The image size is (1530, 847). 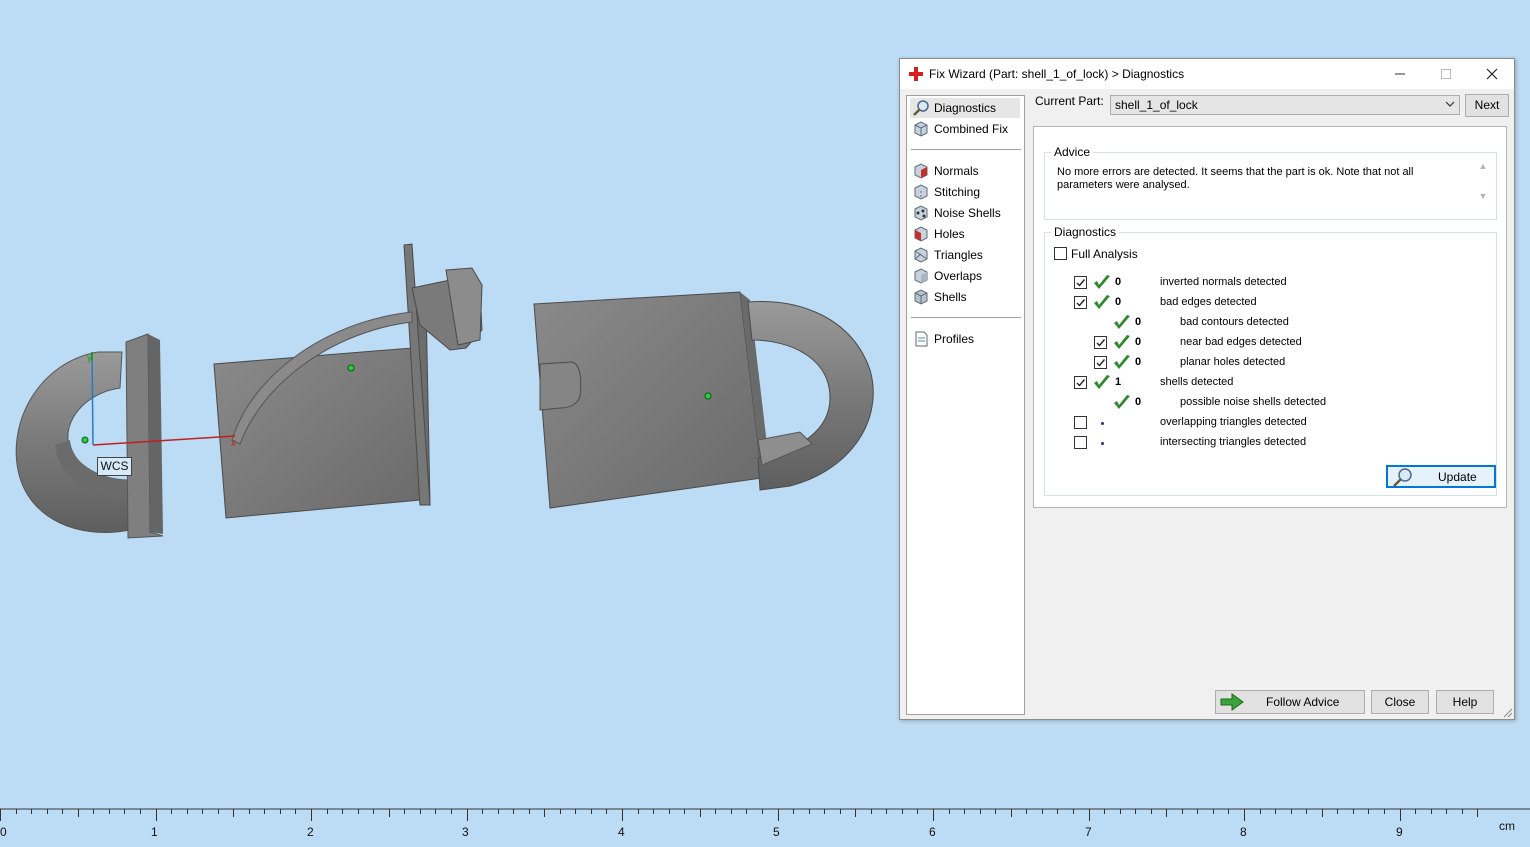 What do you see at coordinates (949, 234) in the screenshot?
I see `nav-item-label: Holes` at bounding box center [949, 234].